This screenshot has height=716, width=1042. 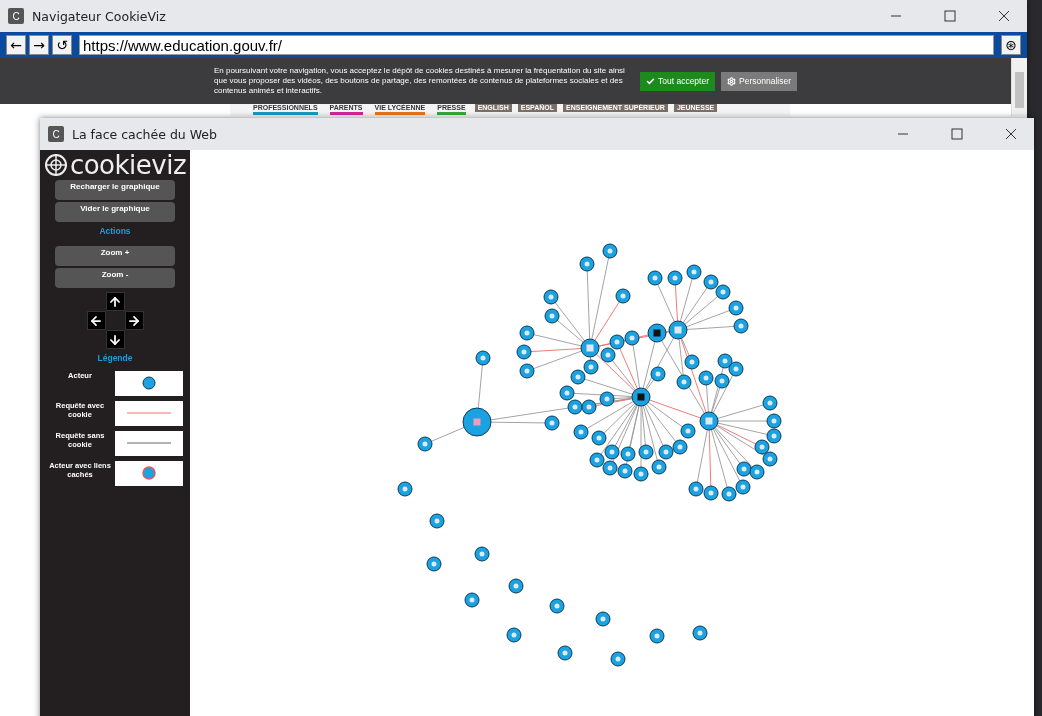 I want to click on forward-button: →, so click(x=39, y=45).